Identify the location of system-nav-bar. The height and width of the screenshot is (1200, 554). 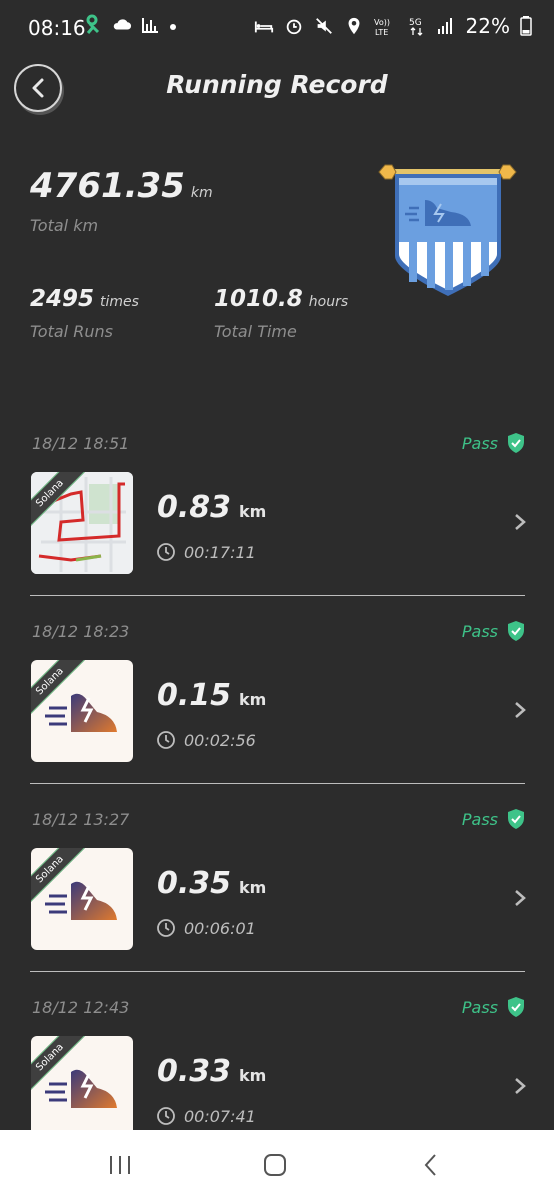
(277, 1165).